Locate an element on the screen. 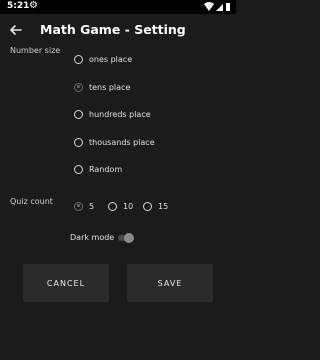 This screenshot has height=360, width=320. quiz-count-label: Quiz count is located at coordinates (31, 201).